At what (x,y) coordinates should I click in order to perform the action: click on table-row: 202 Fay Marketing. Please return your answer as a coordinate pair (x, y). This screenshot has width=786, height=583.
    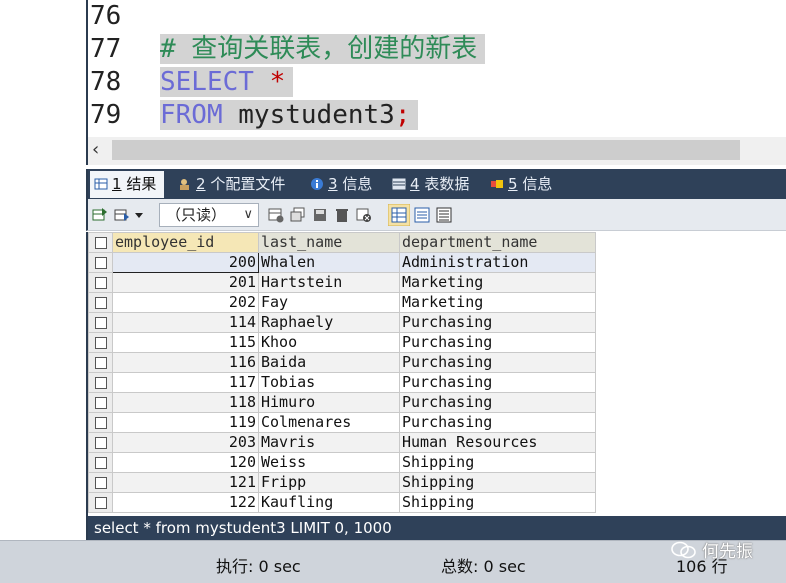
    Looking at the image, I should click on (342, 302).